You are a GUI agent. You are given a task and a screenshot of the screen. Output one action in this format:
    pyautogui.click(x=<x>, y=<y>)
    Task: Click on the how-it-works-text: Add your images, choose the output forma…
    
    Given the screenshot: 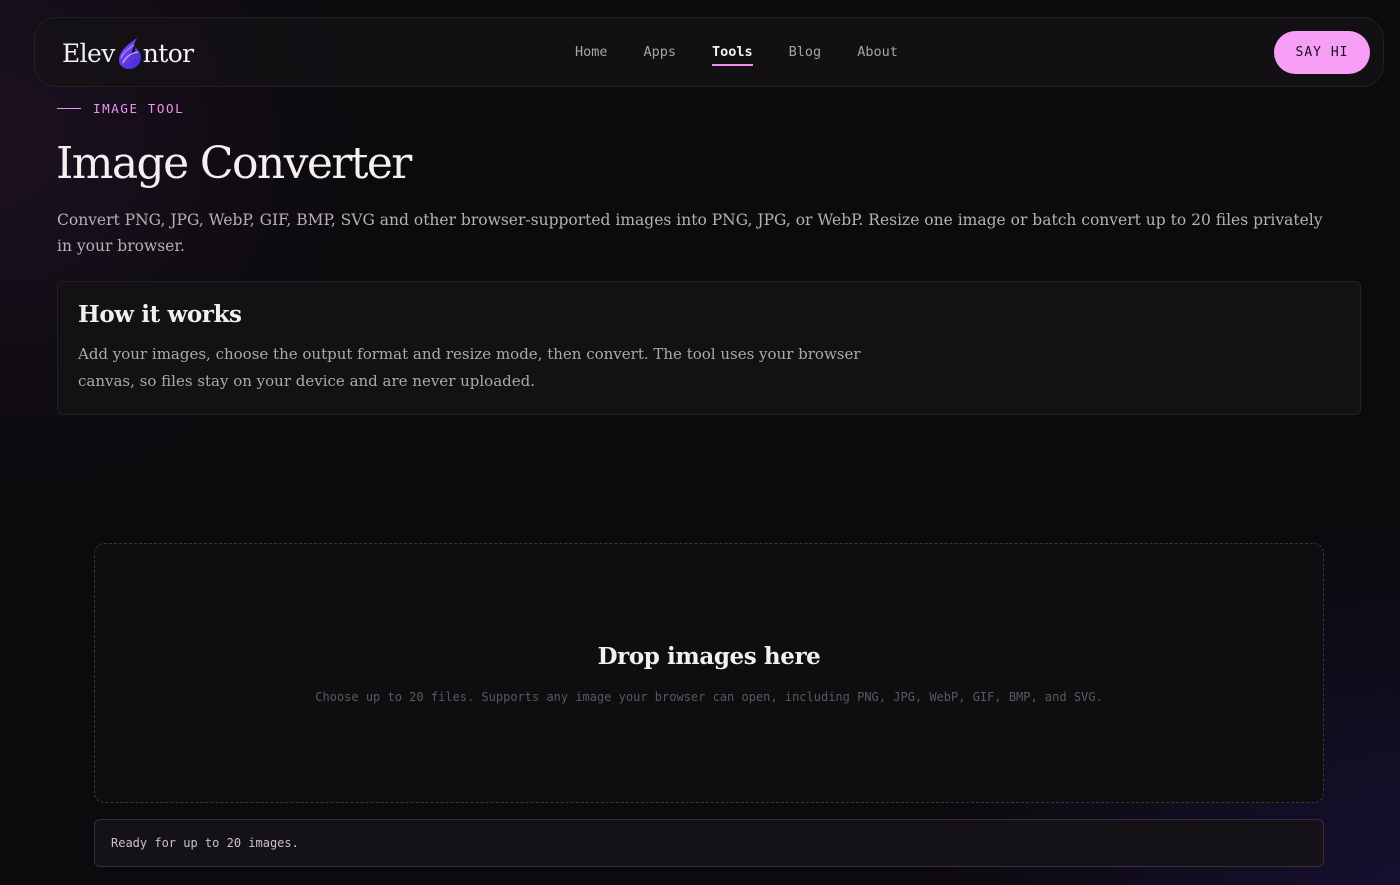 What is the action you would take?
    pyautogui.click(x=469, y=367)
    